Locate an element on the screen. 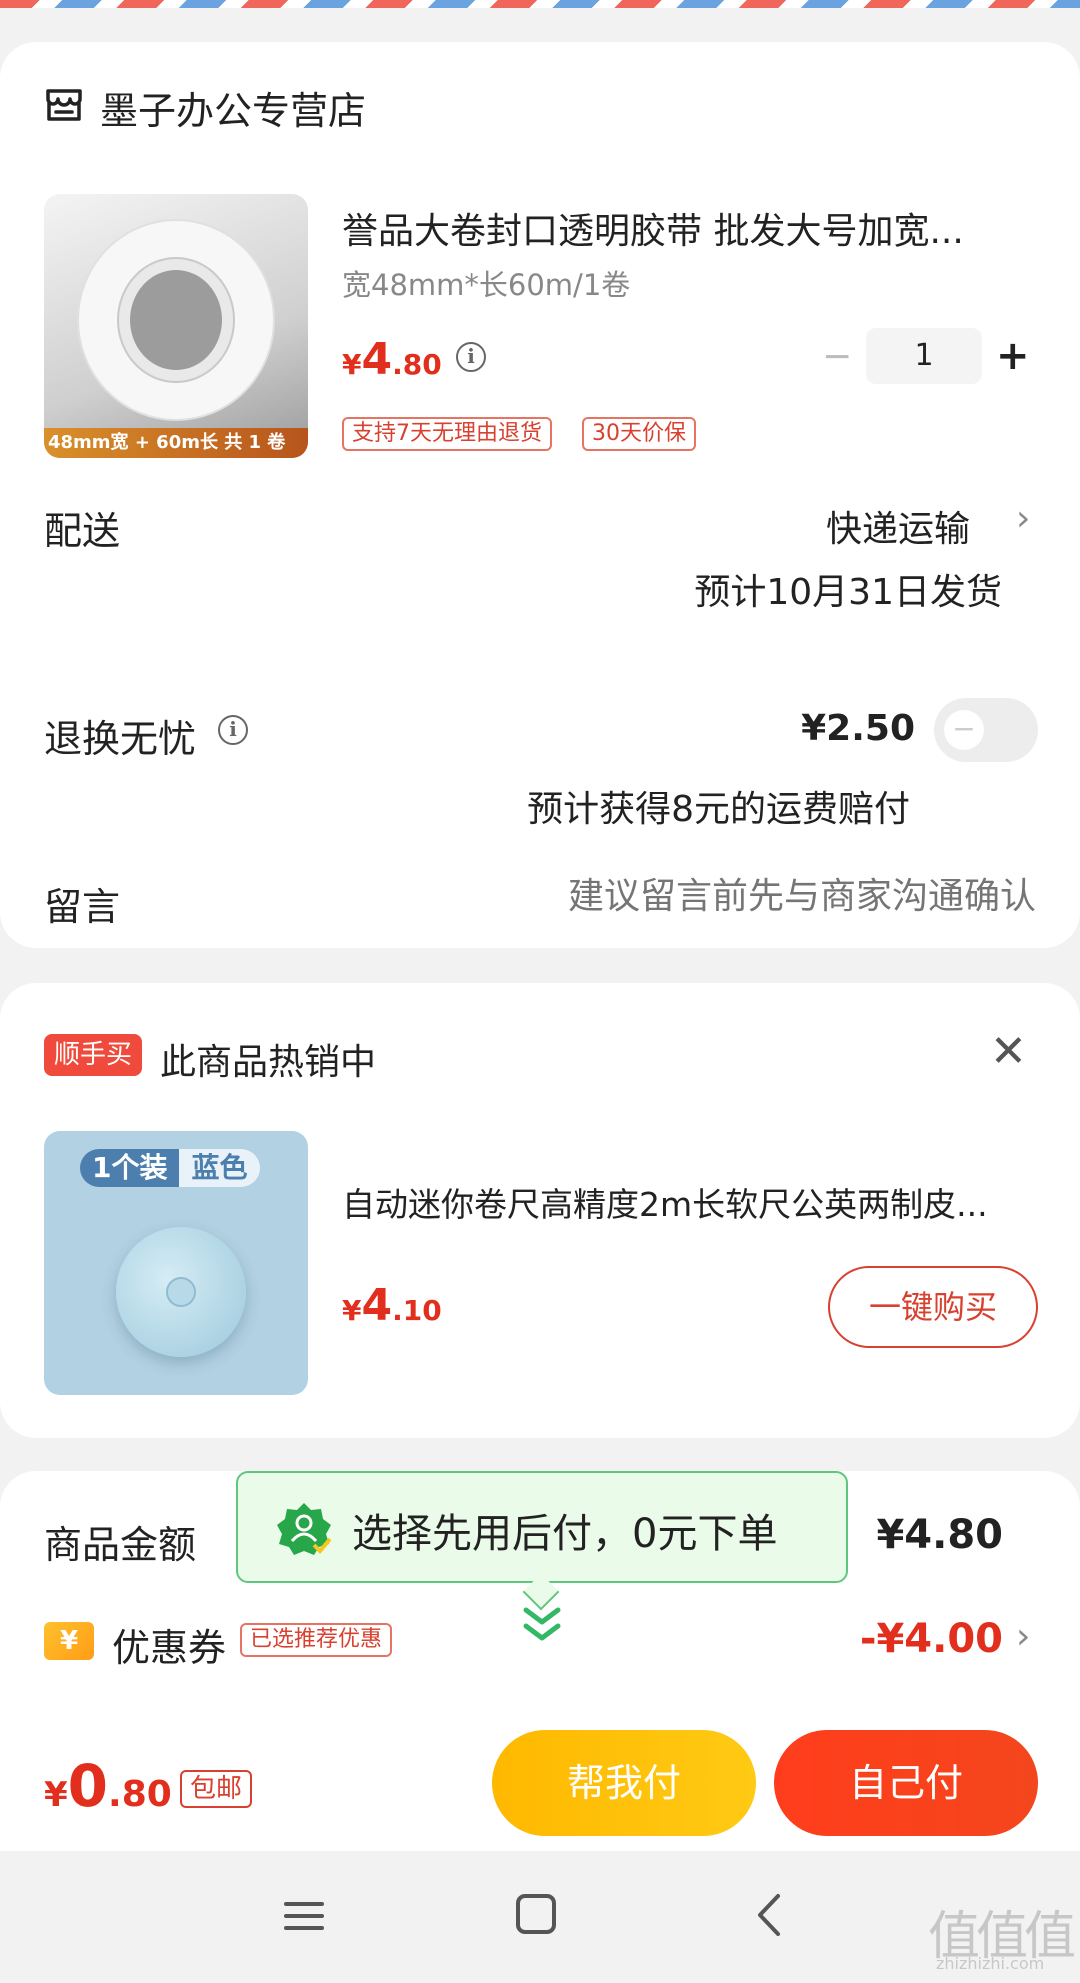  home-icon is located at coordinates (536, 1914).